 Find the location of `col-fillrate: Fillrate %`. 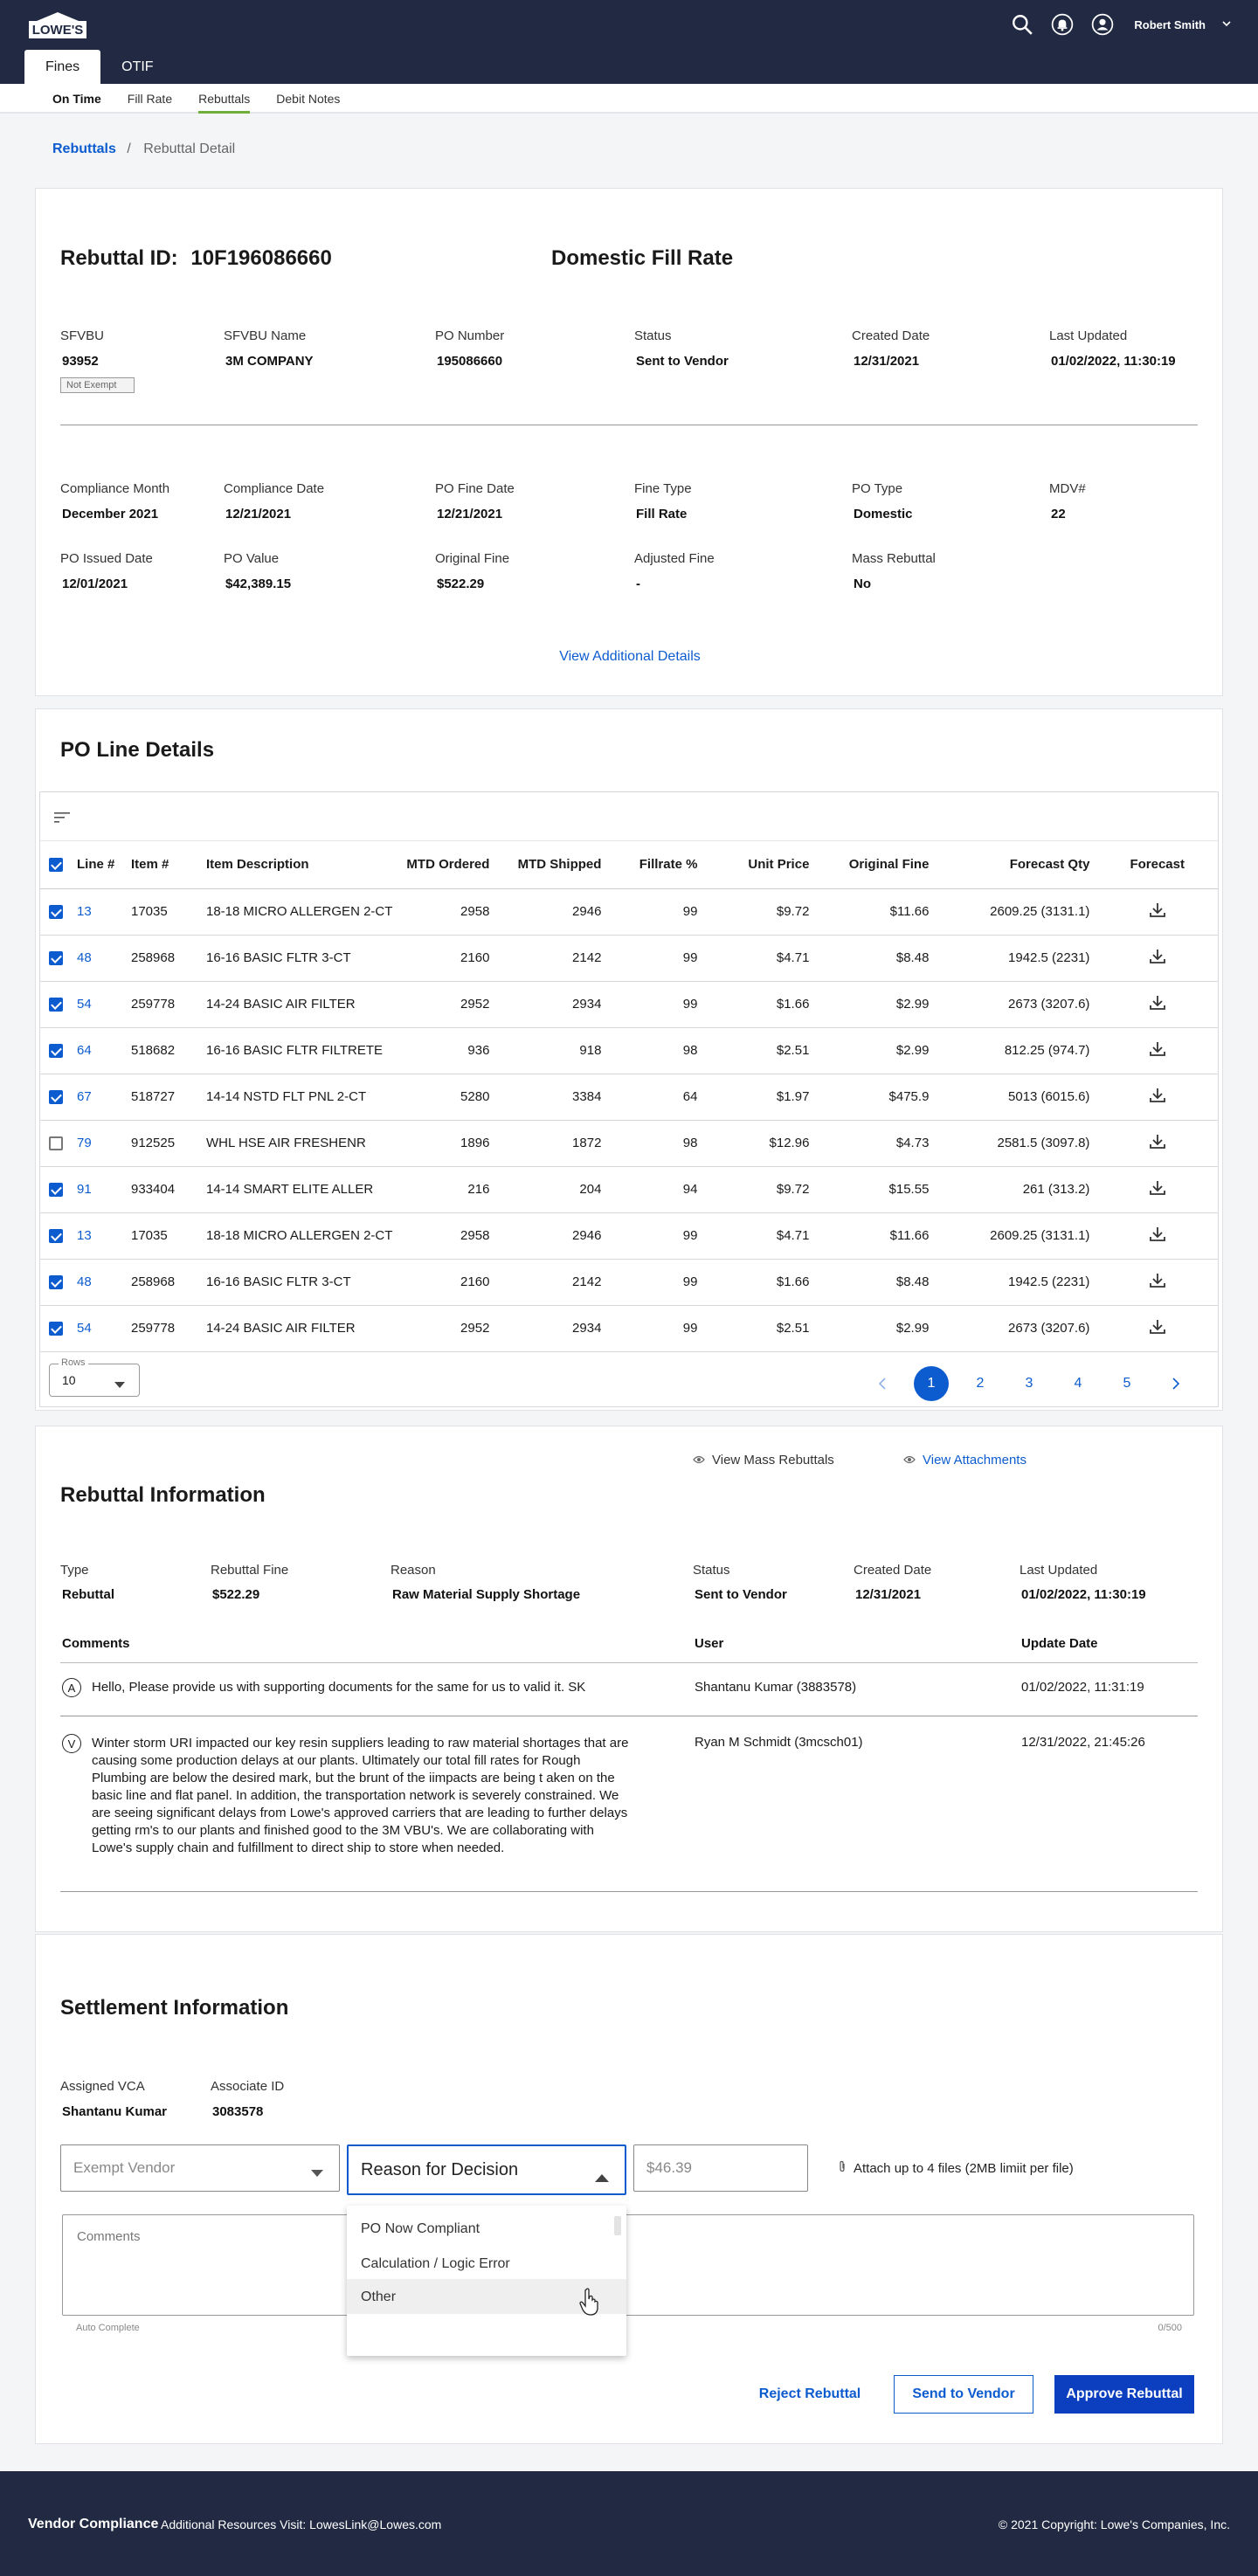

col-fillrate: Fillrate % is located at coordinates (656, 865).